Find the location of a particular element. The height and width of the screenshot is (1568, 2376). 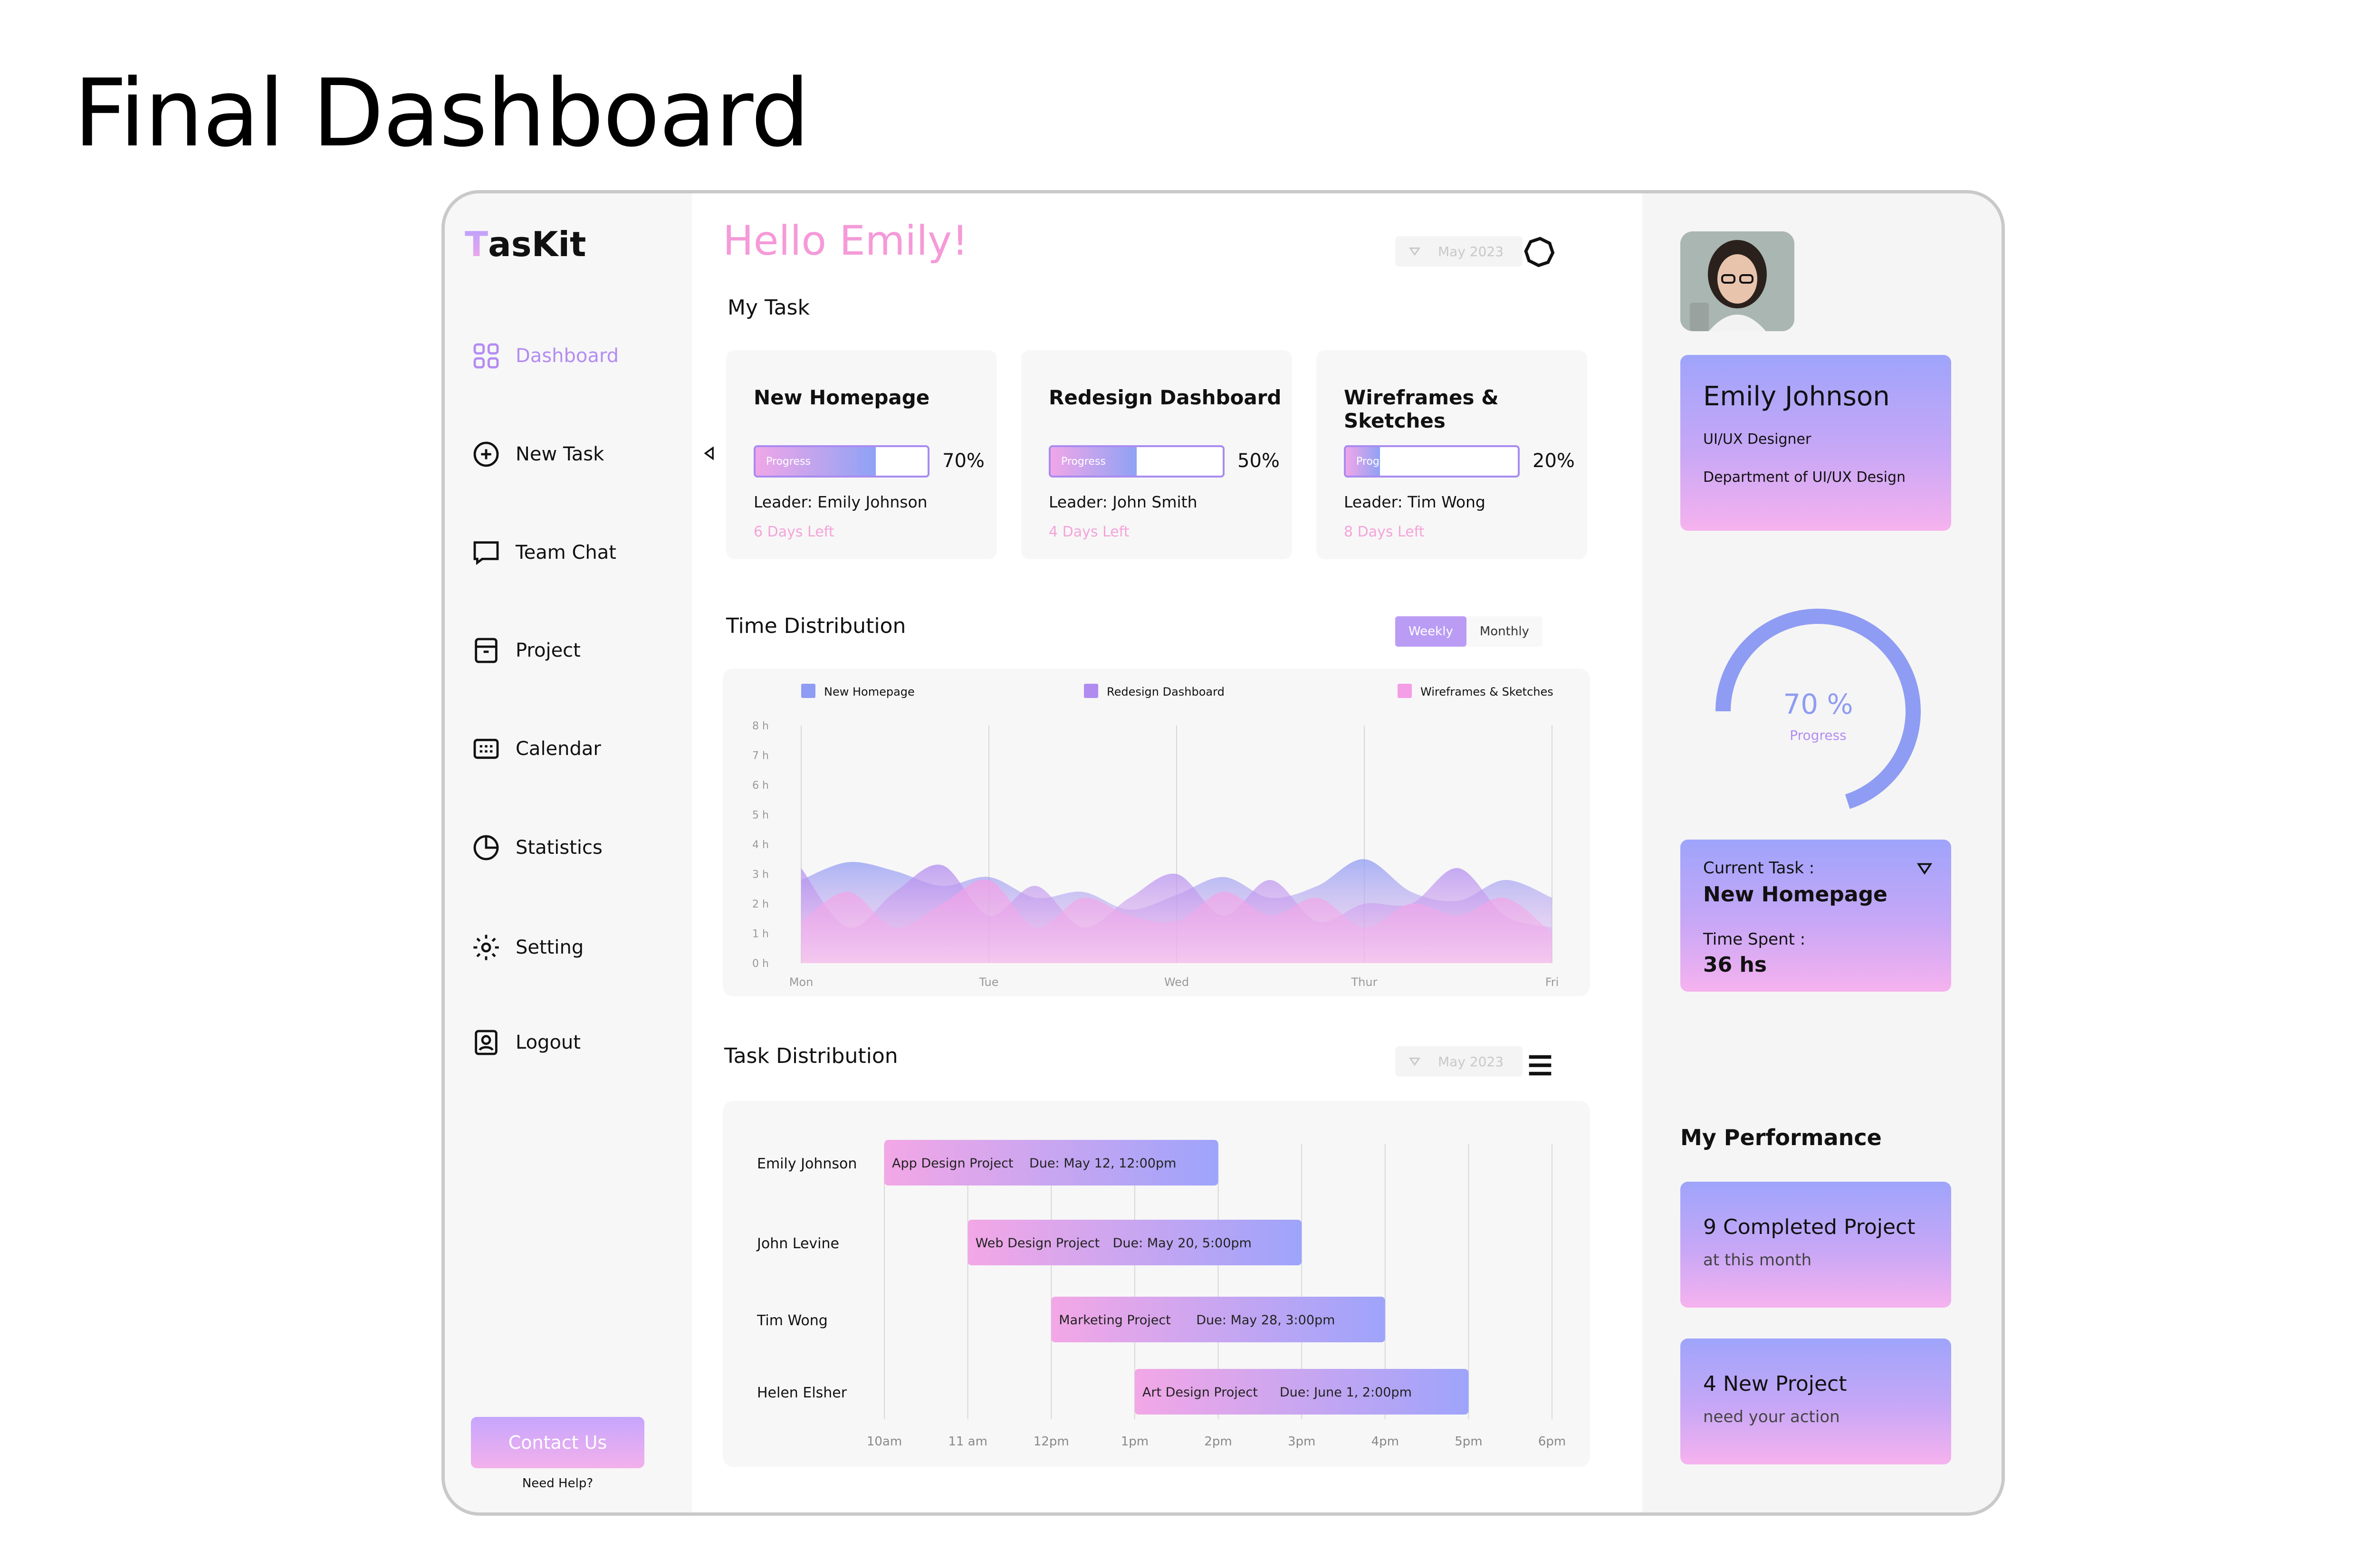

sidebar-item-dashboard: Dashboard is located at coordinates (545, 356).